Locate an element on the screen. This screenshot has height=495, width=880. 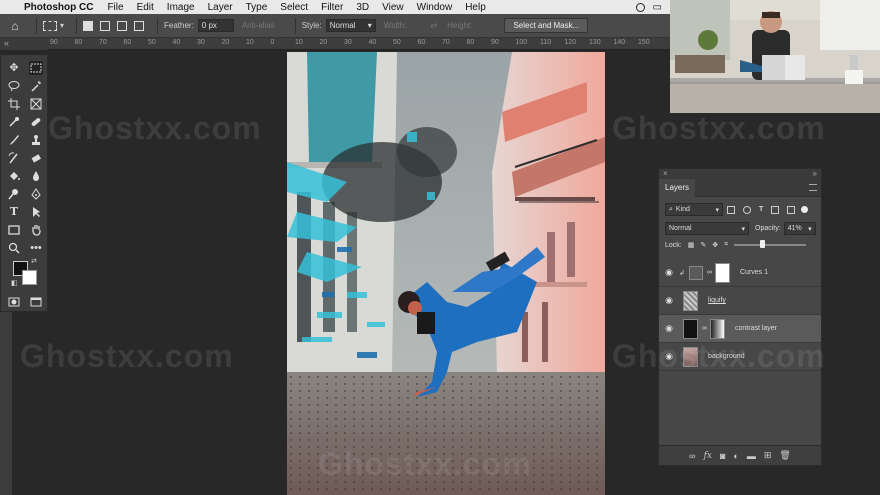
layer-name: contrast layer is located at coordinates (756, 328).